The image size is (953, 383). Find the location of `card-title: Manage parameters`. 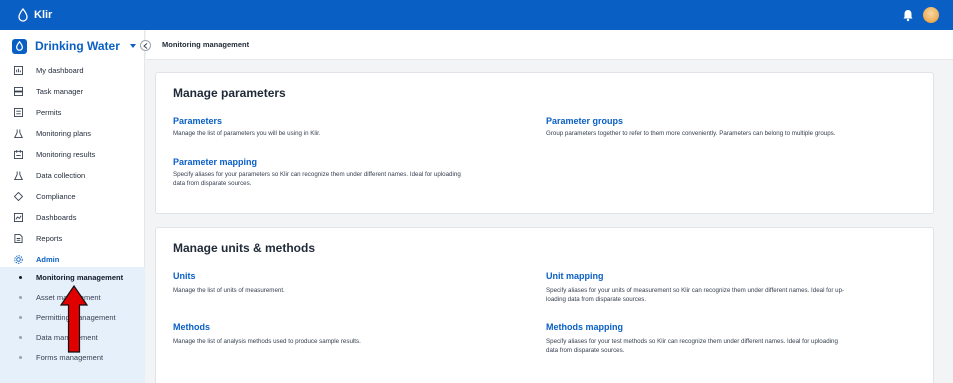

card-title: Manage parameters is located at coordinates (229, 93).